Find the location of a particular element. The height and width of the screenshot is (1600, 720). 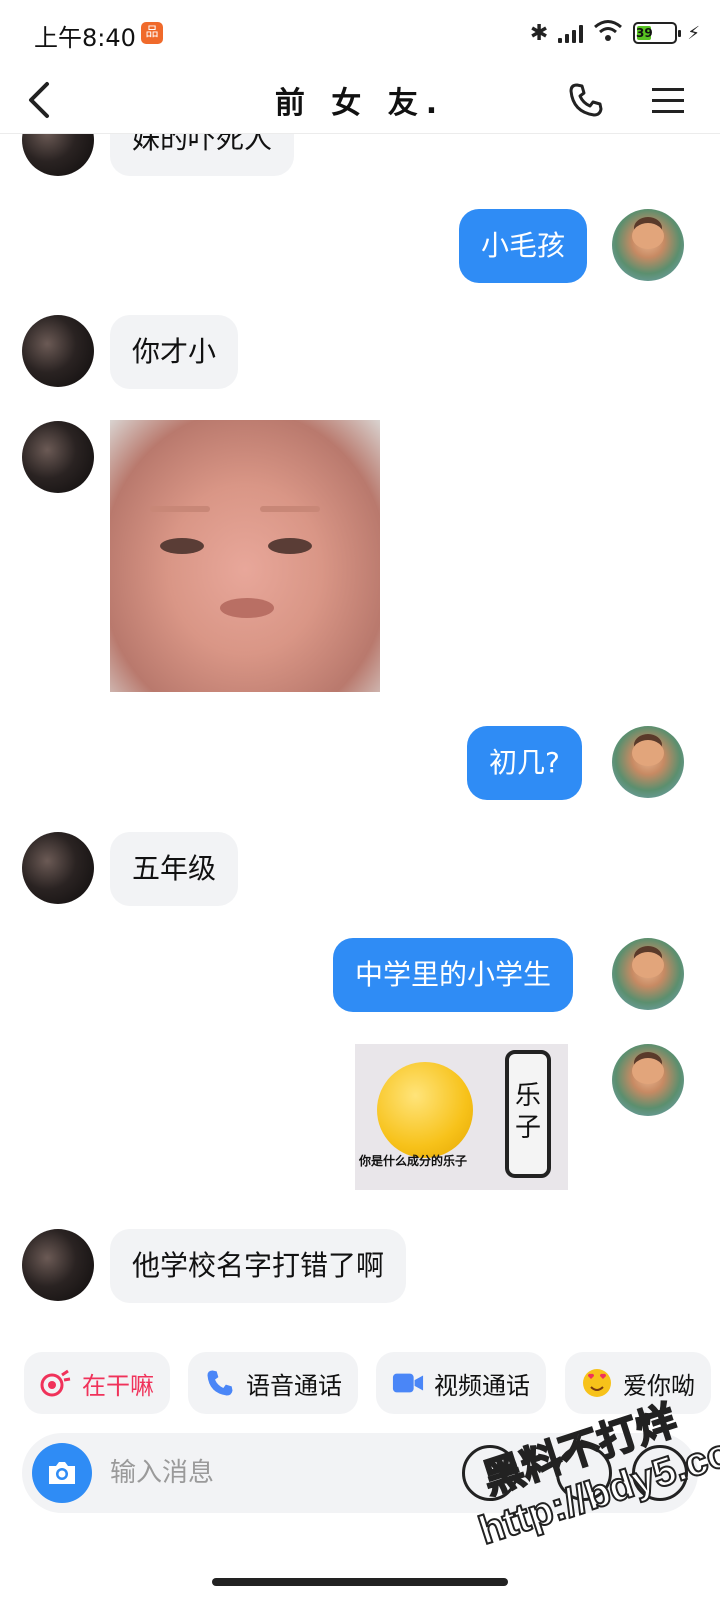

camera-button is located at coordinates (62, 1473).